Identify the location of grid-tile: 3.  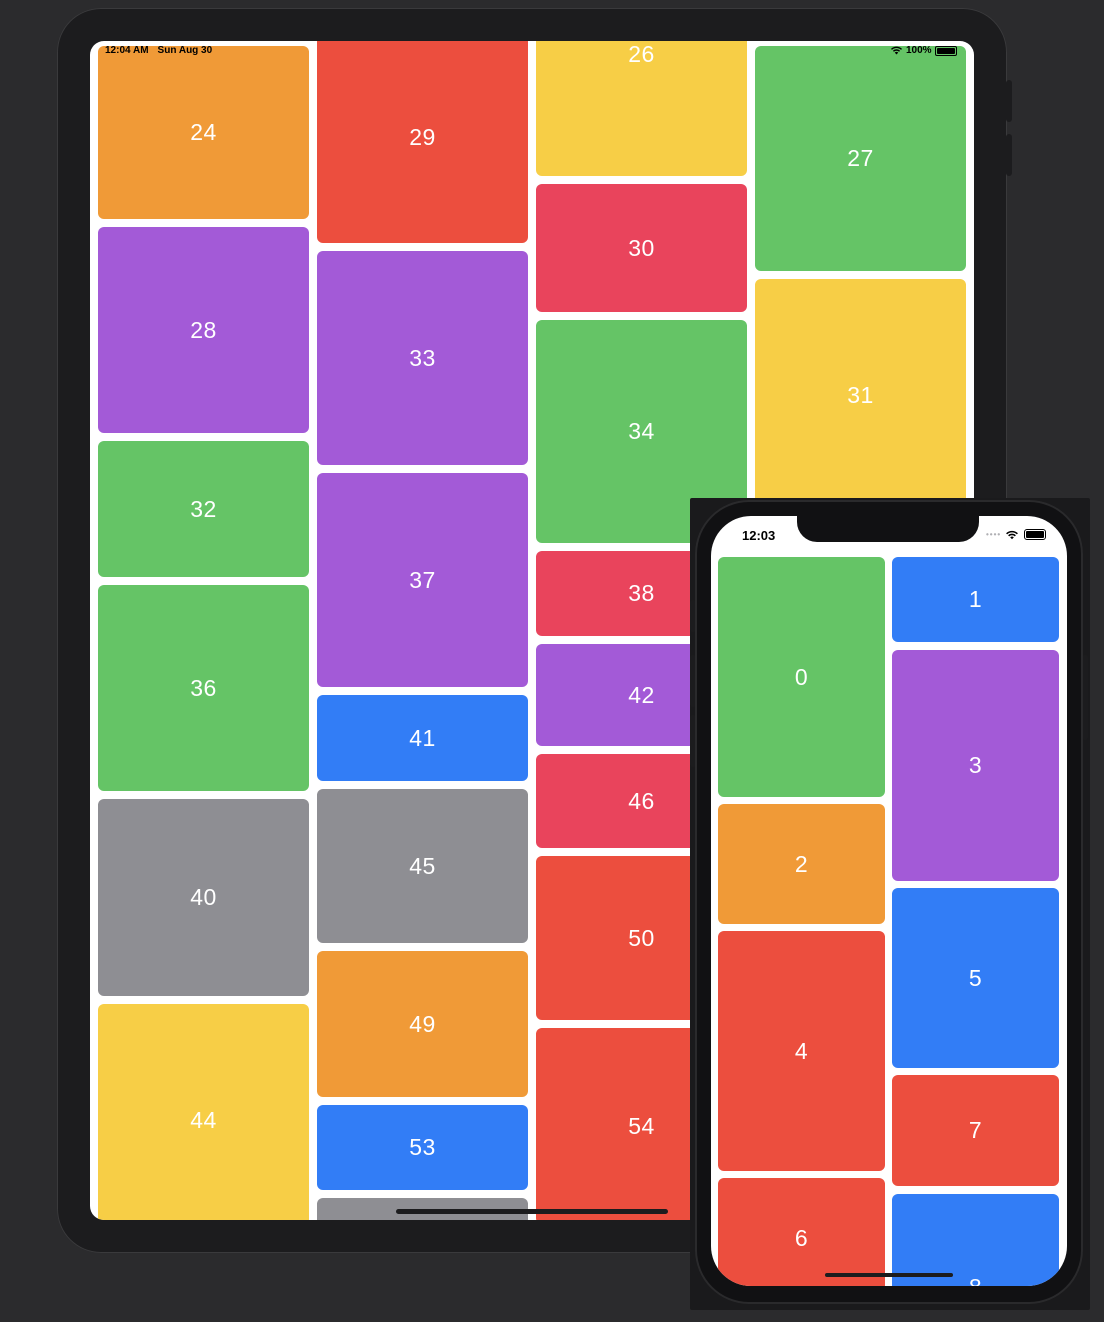
(975, 765).